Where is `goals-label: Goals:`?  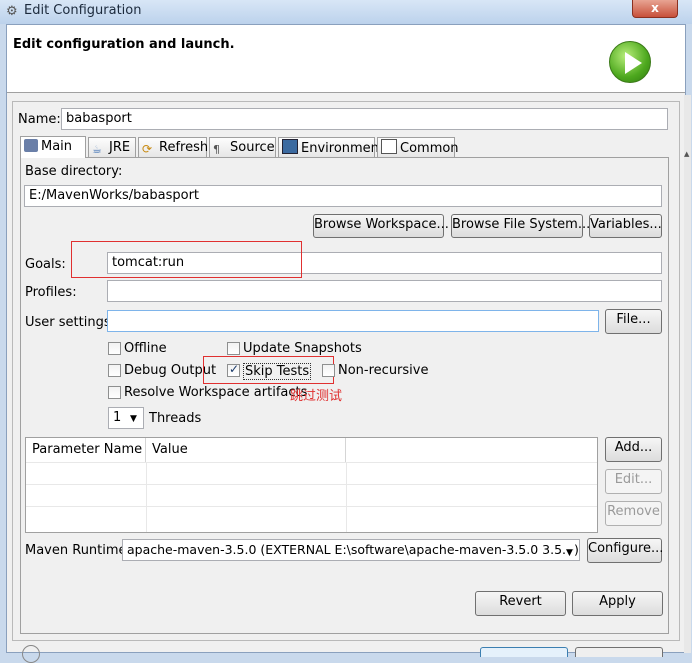 goals-label: Goals: is located at coordinates (45, 264).